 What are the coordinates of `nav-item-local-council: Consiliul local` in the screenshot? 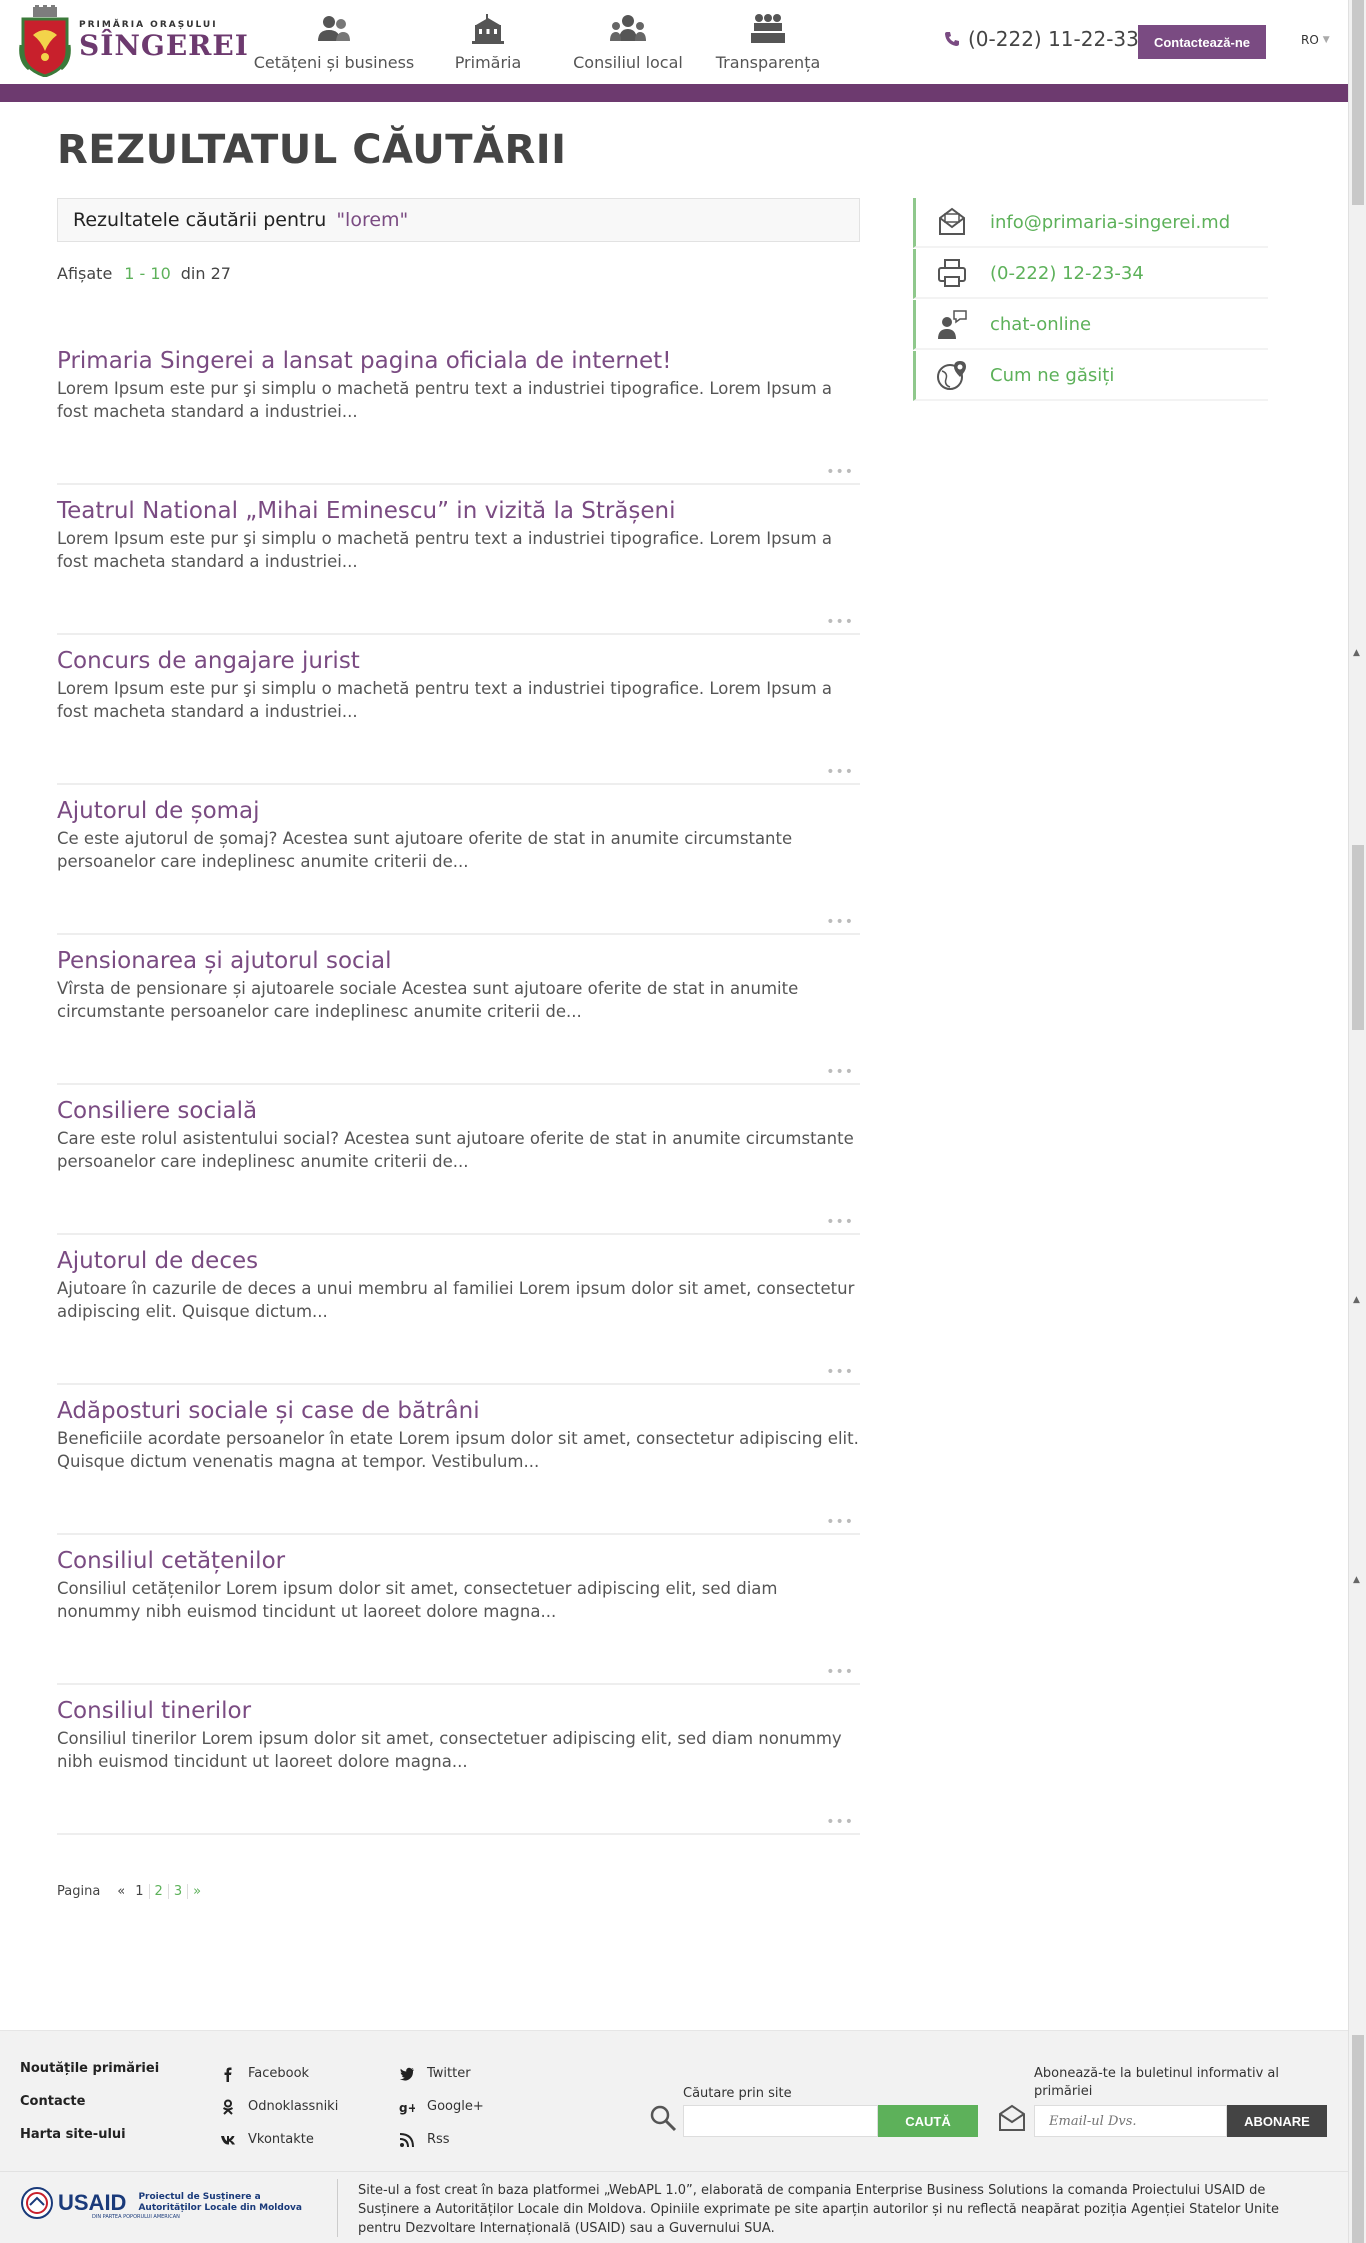 It's located at (628, 40).